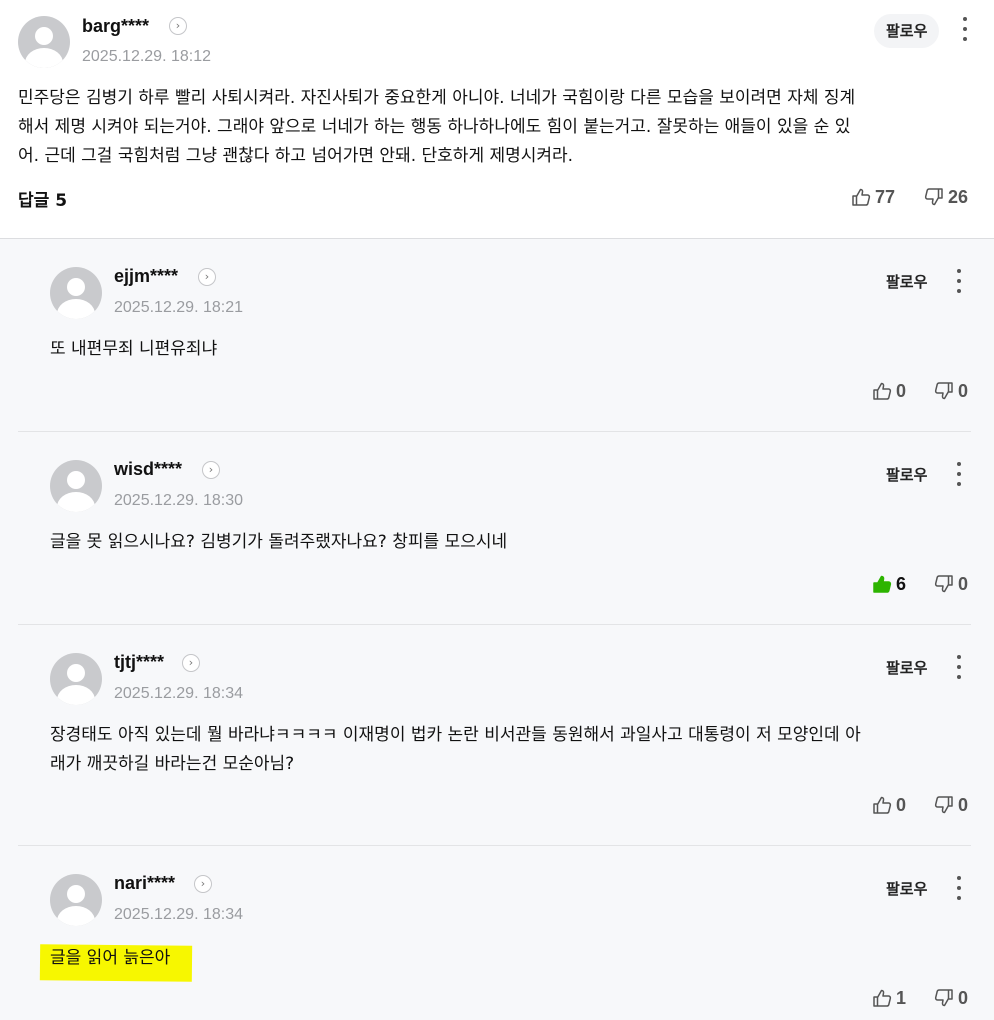 The height and width of the screenshot is (1020, 994). I want to click on dislike-count: 26, so click(958, 196).